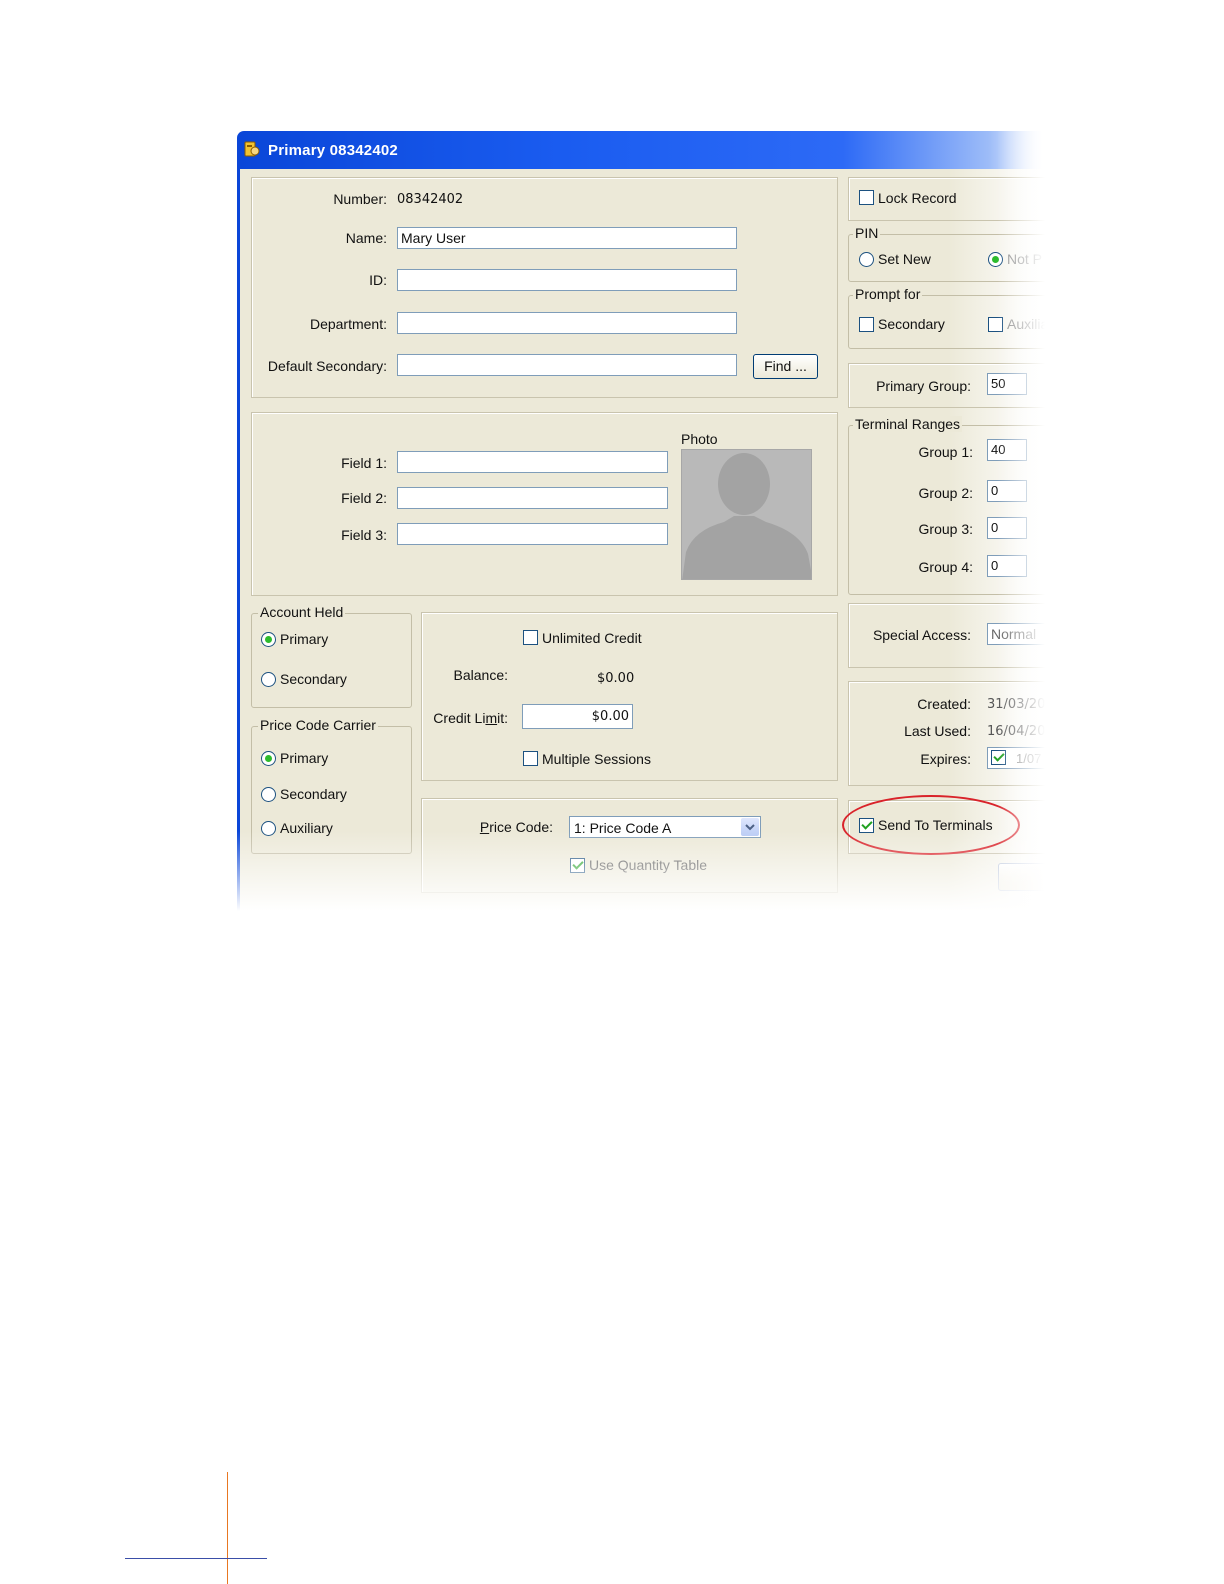 The height and width of the screenshot is (1584, 1224). I want to click on field3-label: Field 3:, so click(364, 535).